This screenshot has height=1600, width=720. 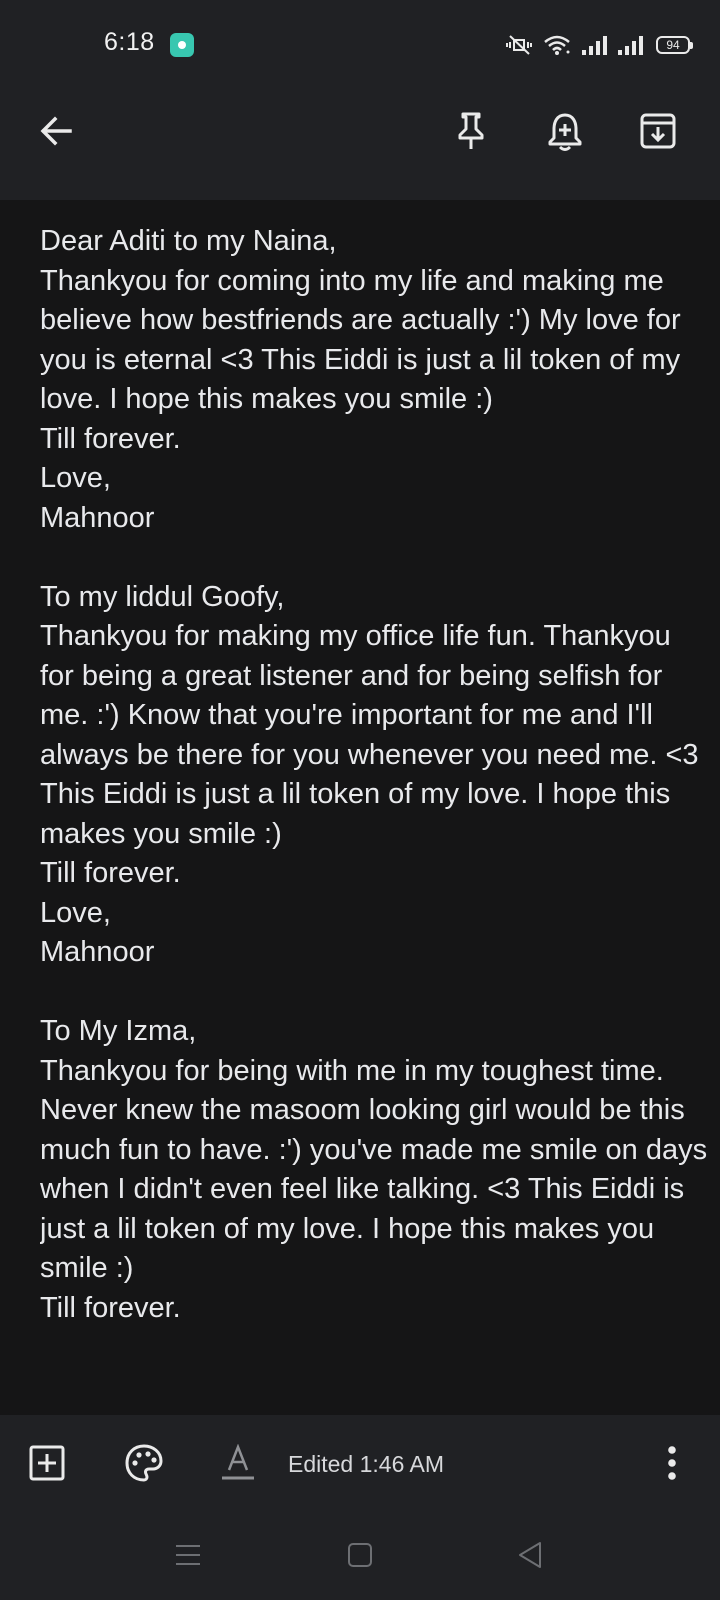 I want to click on wifi-icon, so click(x=557, y=45).